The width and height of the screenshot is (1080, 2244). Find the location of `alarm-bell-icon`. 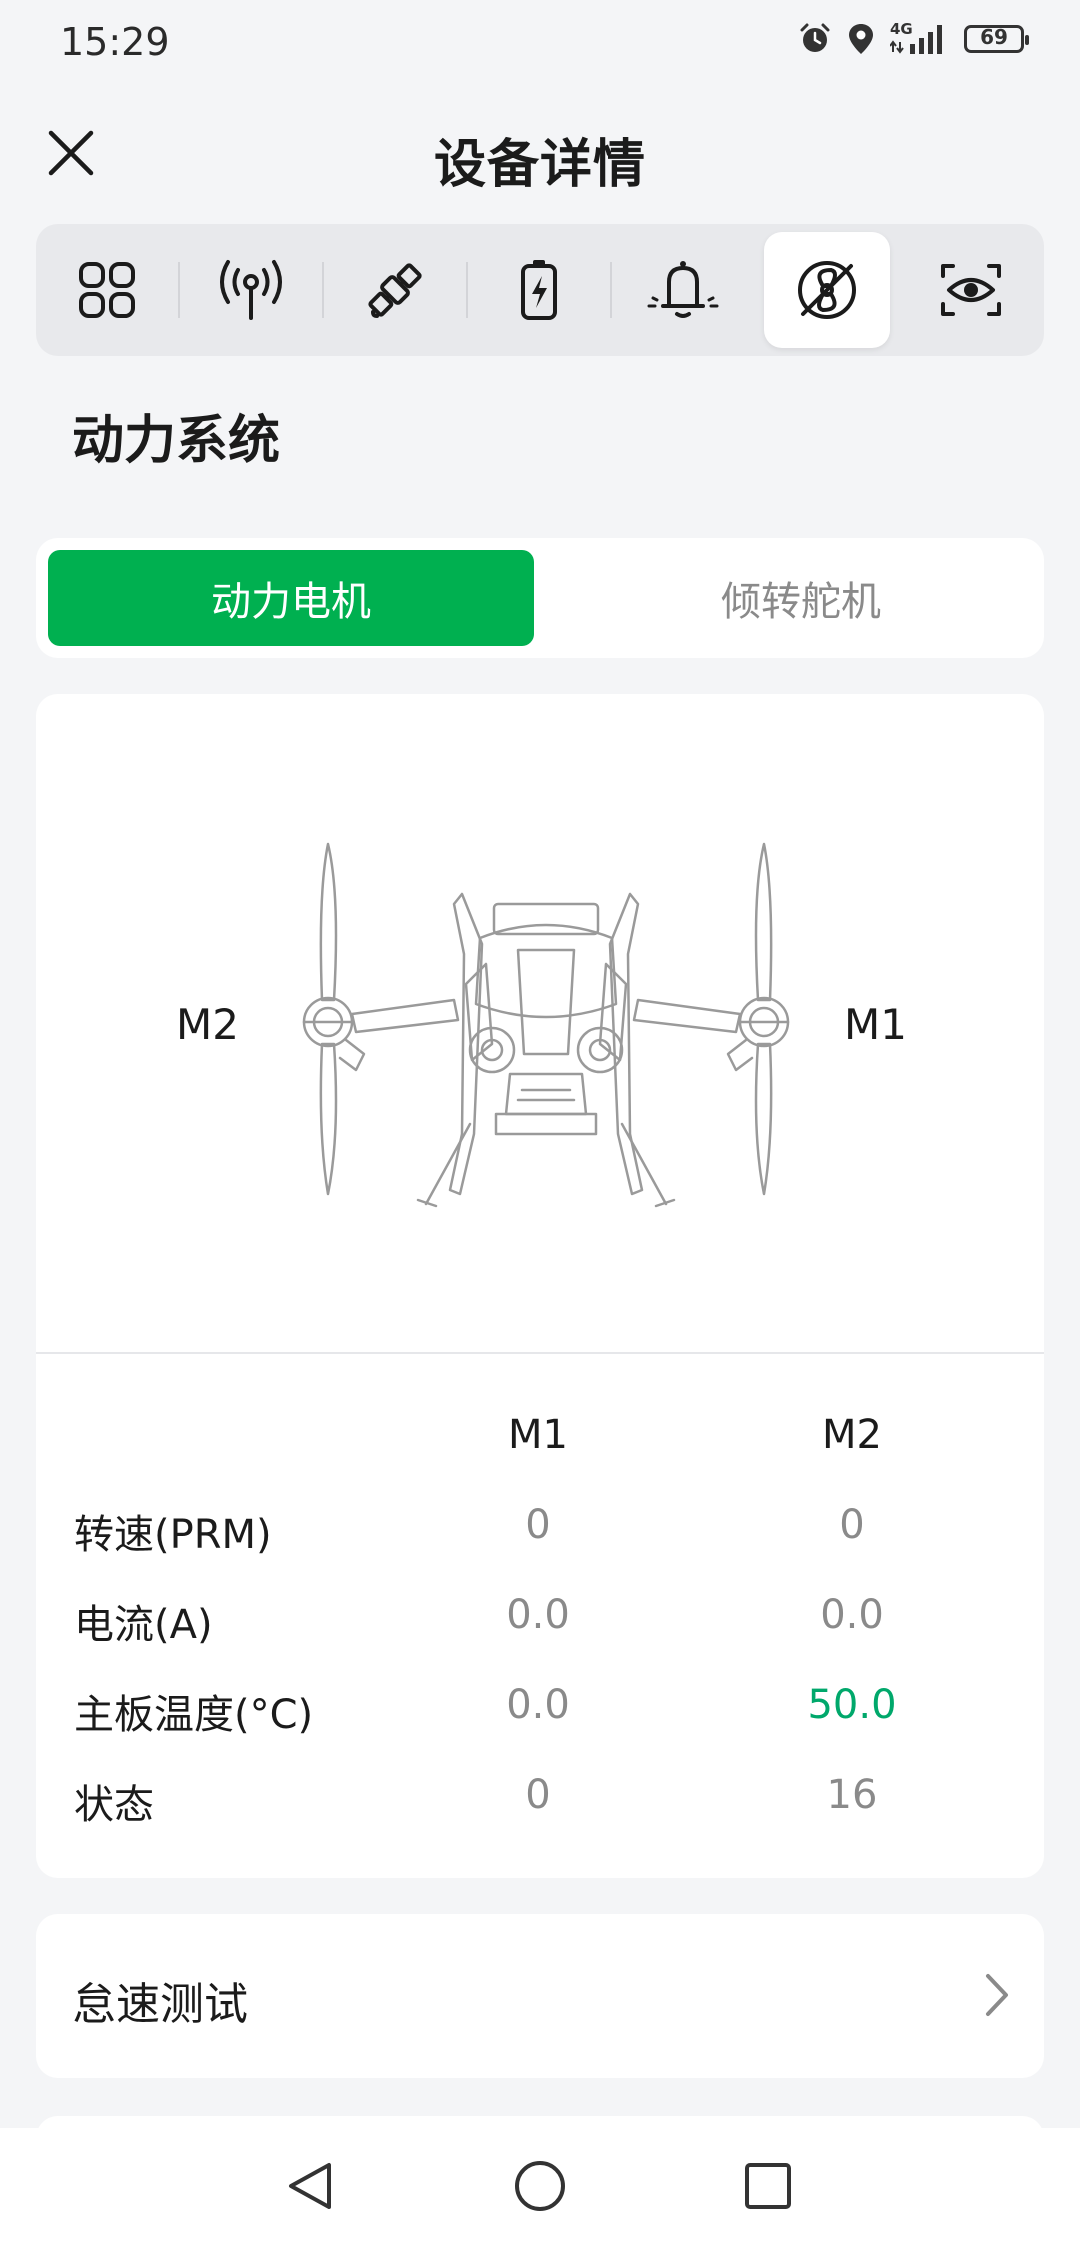

alarm-bell-icon is located at coordinates (683, 289).